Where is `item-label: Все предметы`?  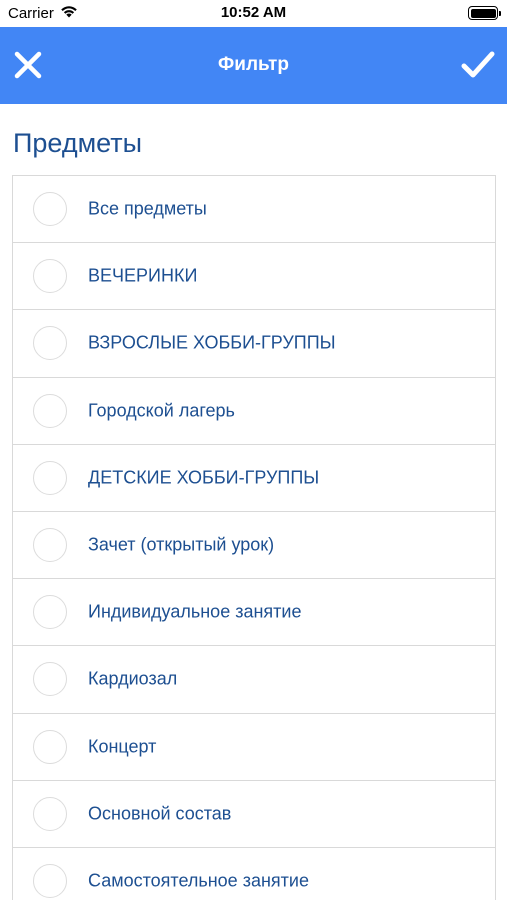 item-label: Все предметы is located at coordinates (147, 208).